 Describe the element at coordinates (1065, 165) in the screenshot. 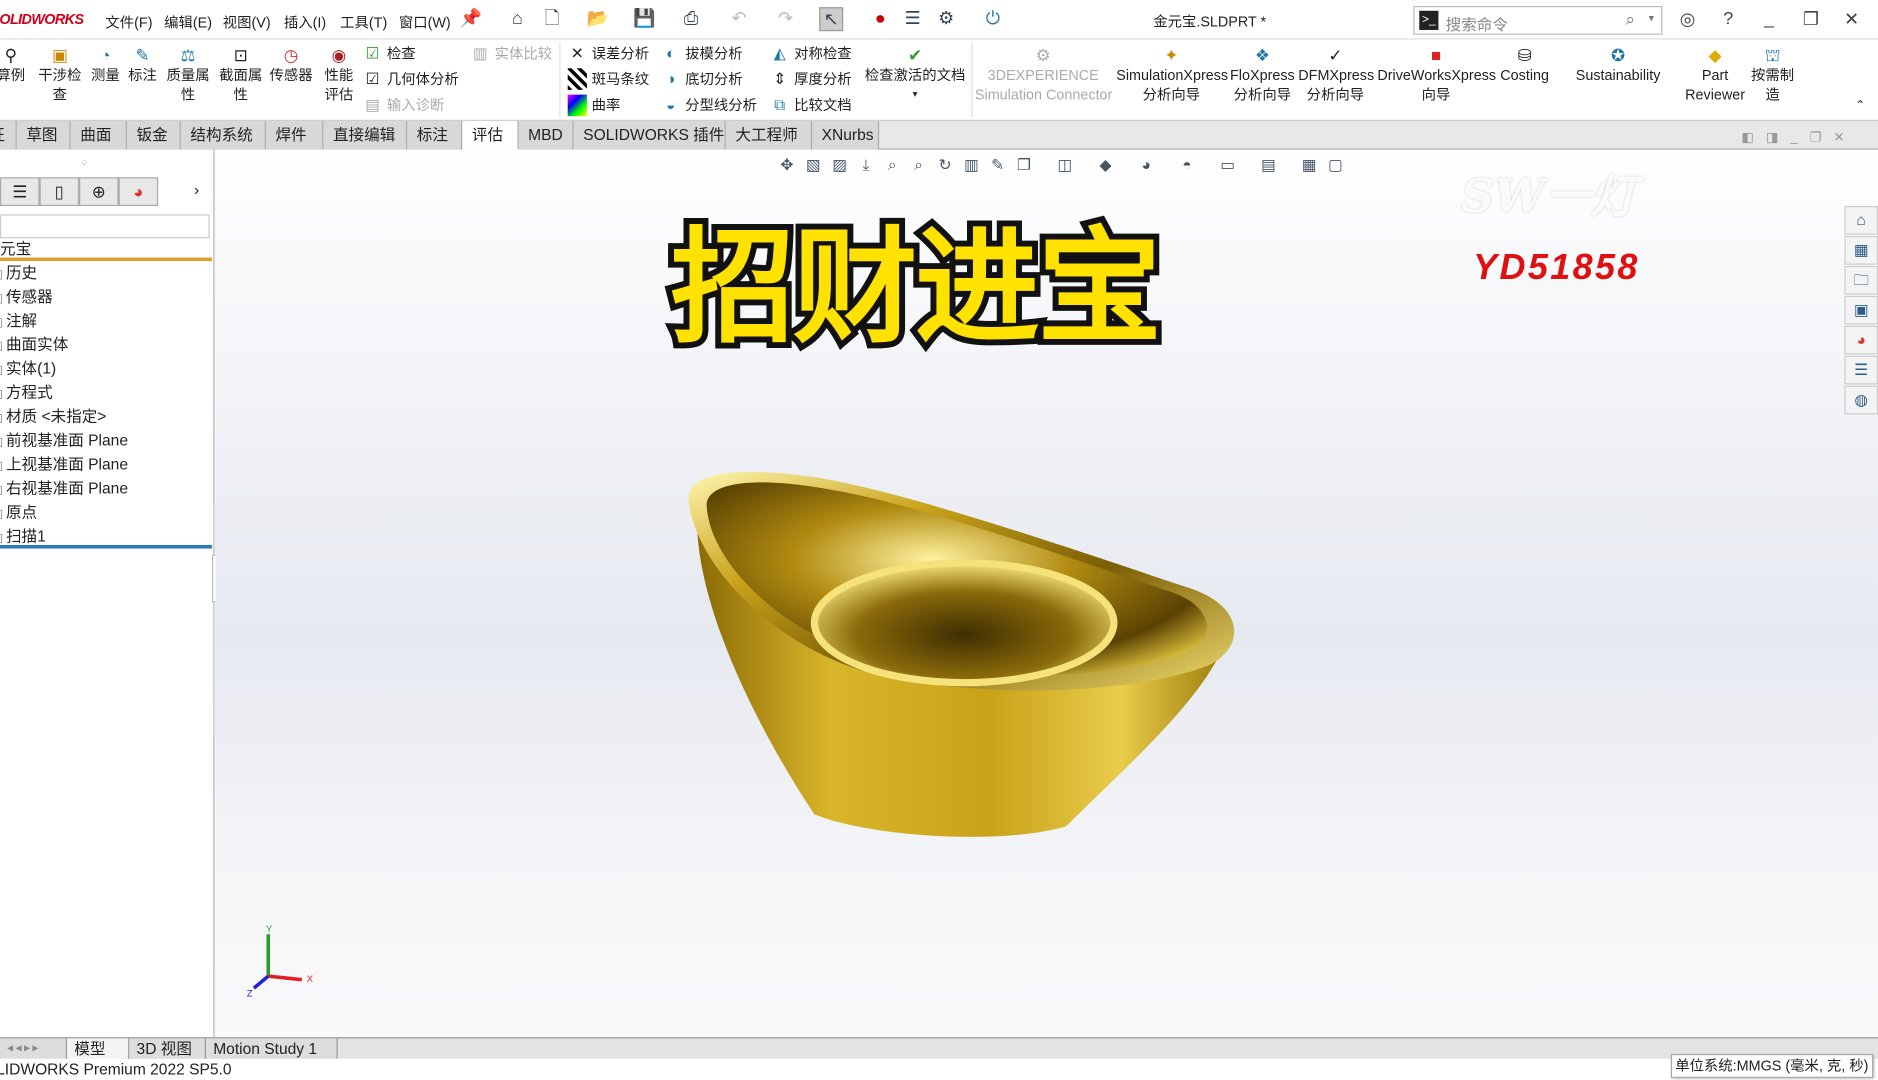

I see `standard-views-icon: ◫` at that location.